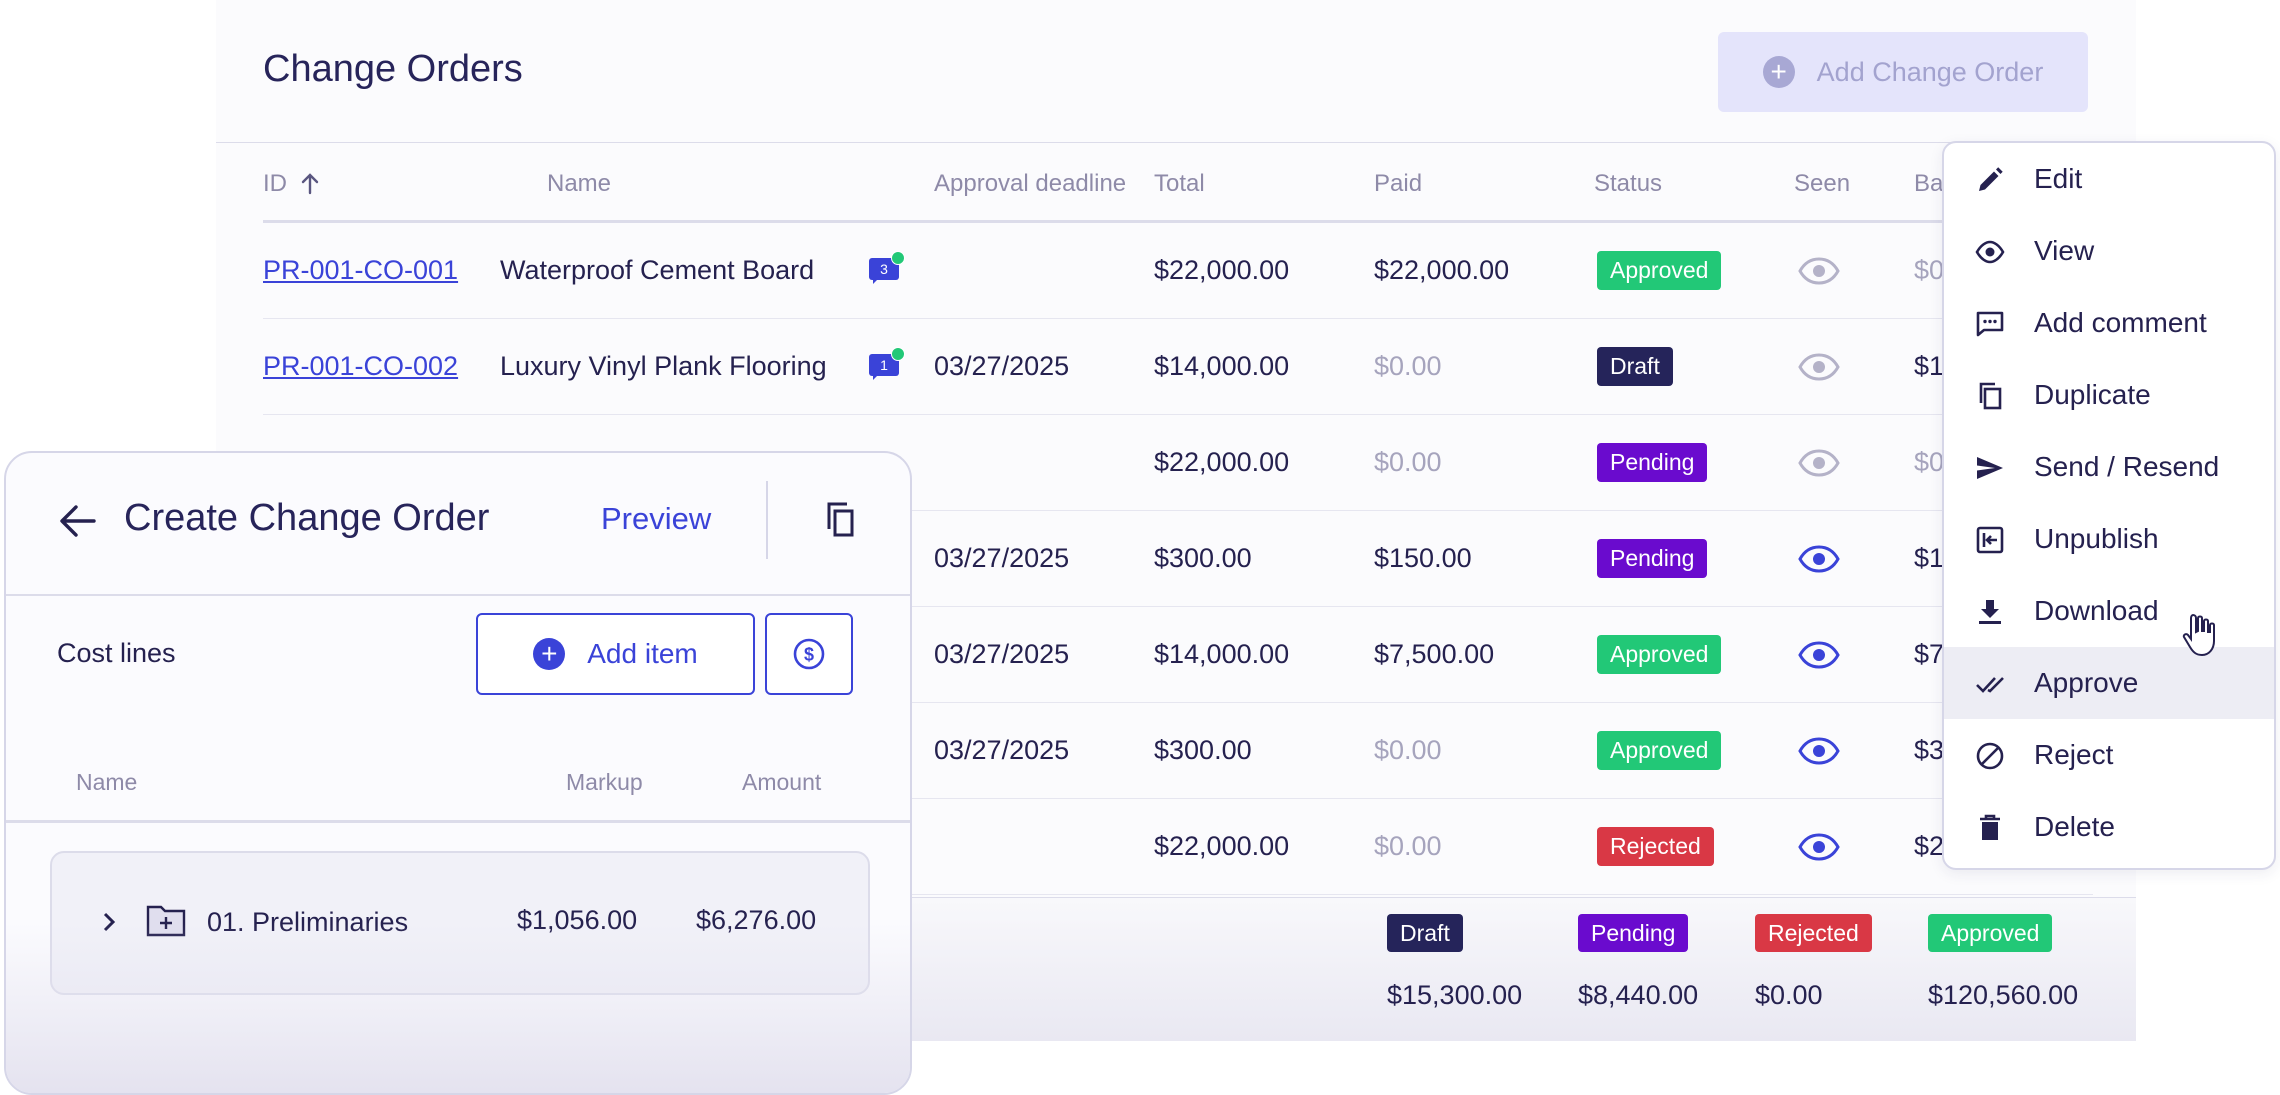 The height and width of the screenshot is (1095, 2280). What do you see at coordinates (1929, 750) in the screenshot?
I see `balance-amount: $3` at bounding box center [1929, 750].